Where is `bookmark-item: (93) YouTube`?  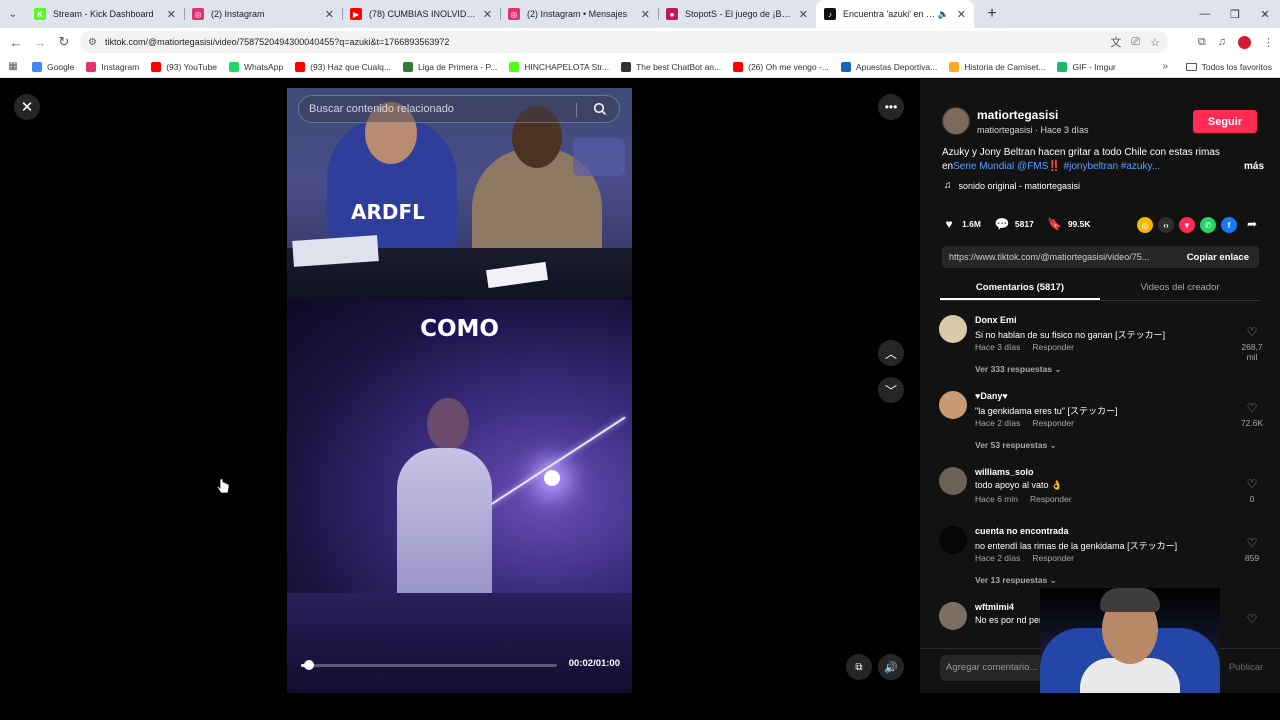 bookmark-item: (93) YouTube is located at coordinates (184, 66).